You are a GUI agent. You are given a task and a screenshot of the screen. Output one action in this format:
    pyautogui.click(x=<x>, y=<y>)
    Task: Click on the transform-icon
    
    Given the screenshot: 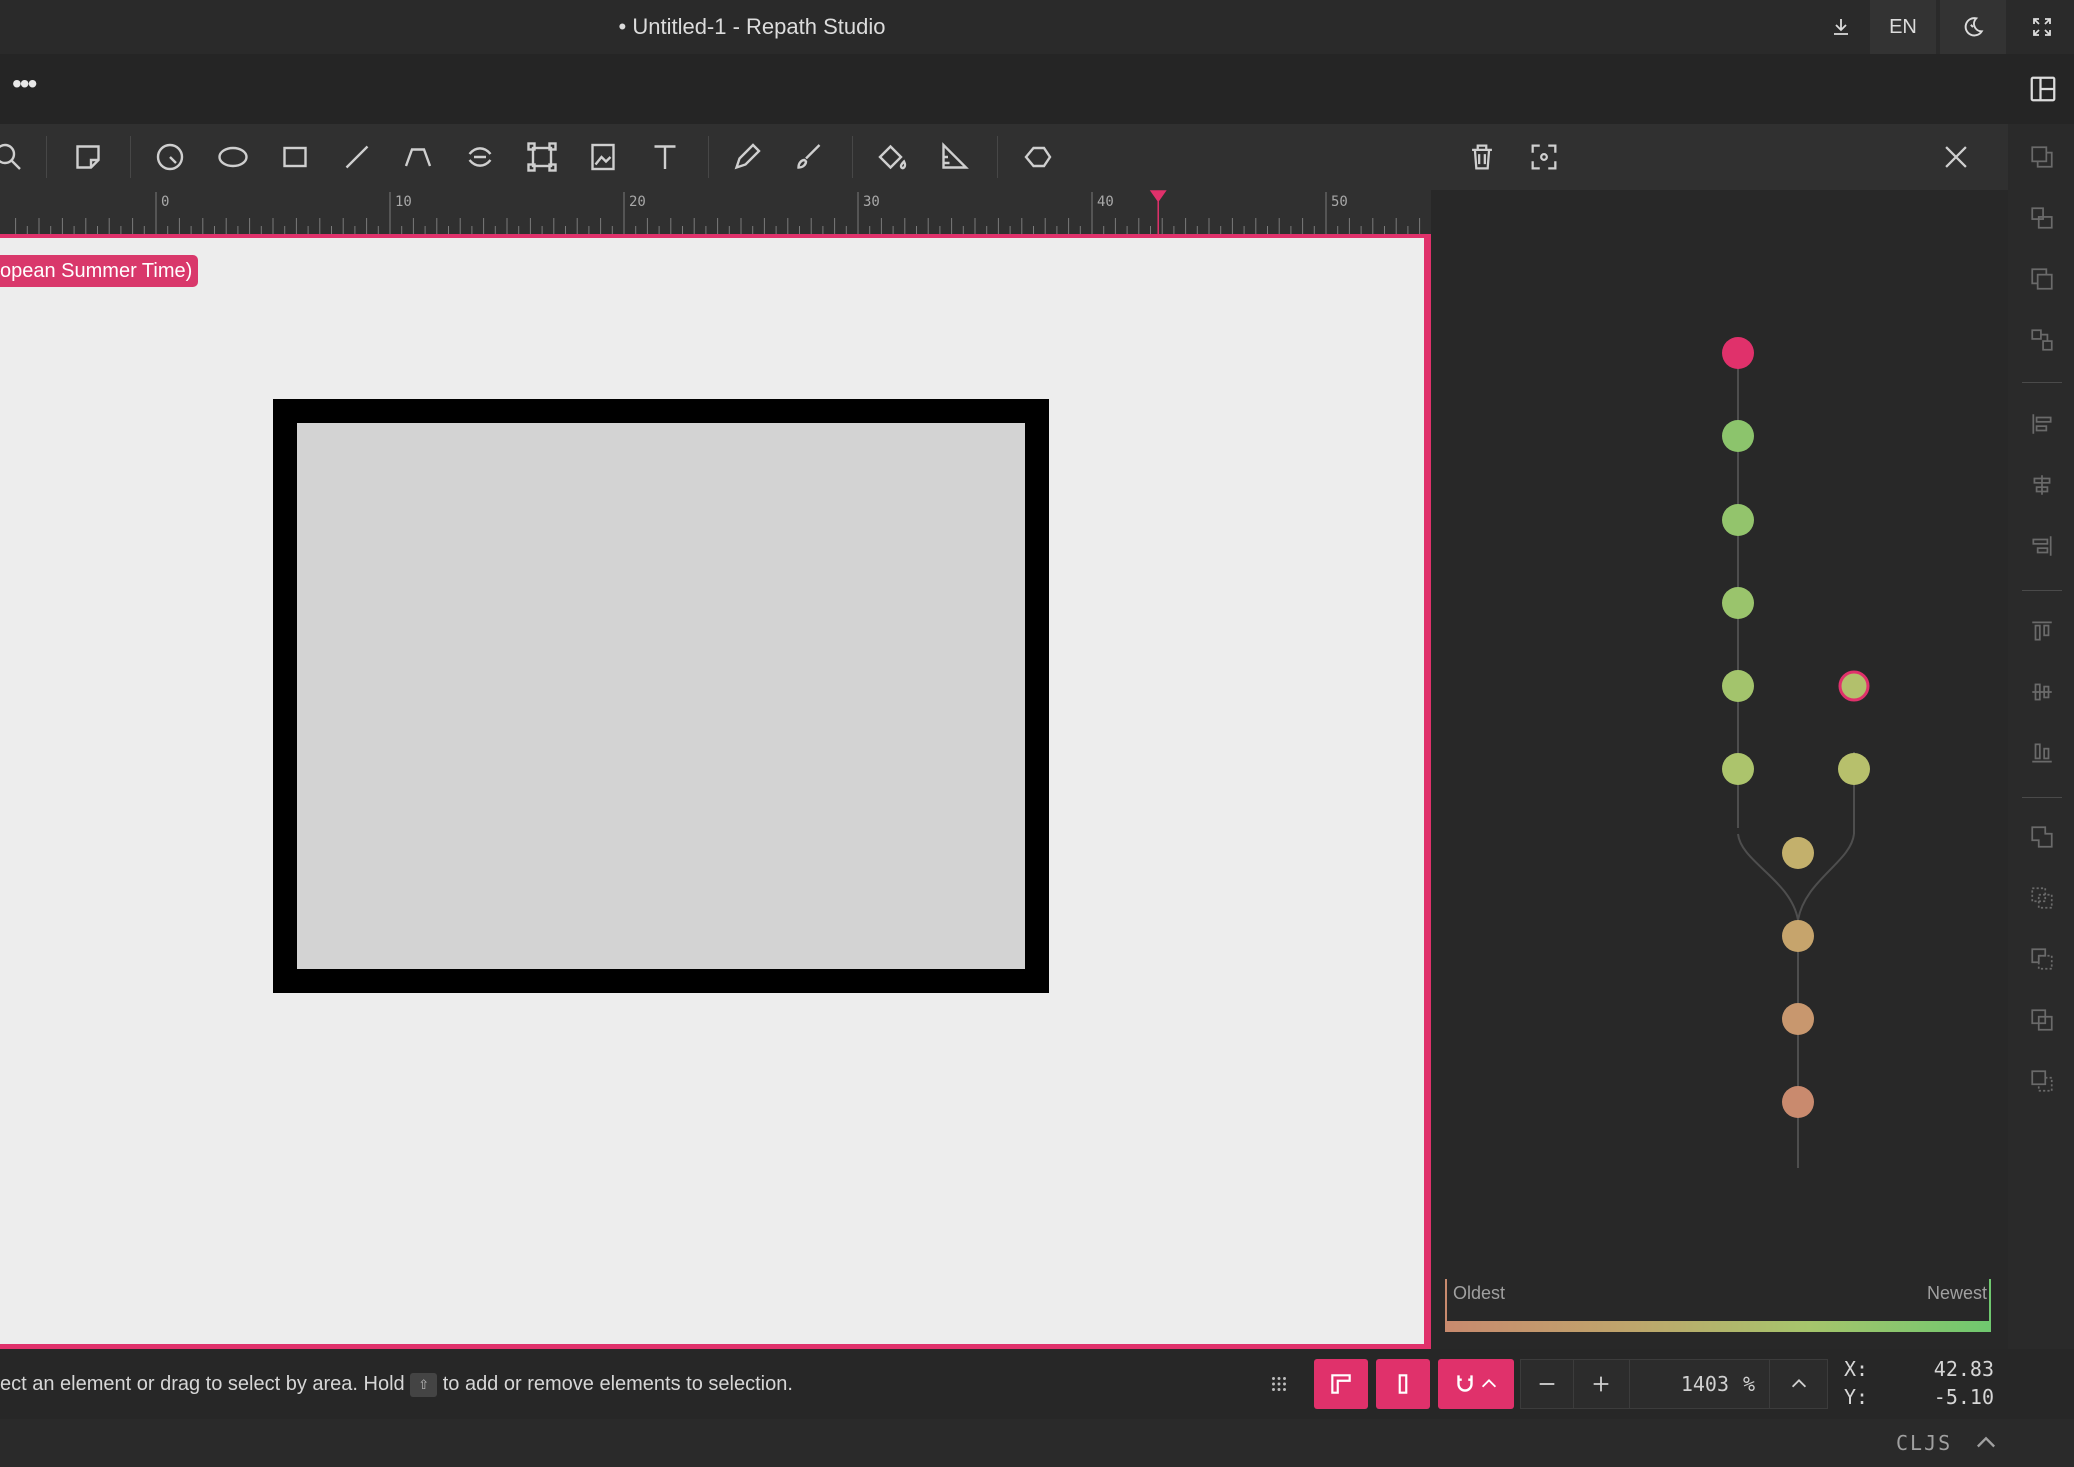 What is the action you would take?
    pyautogui.click(x=542, y=157)
    